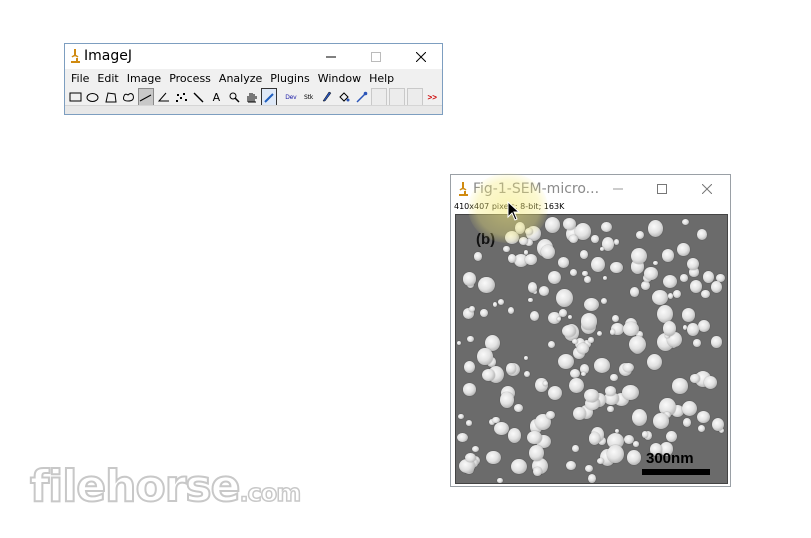 This screenshot has width=811, height=538. What do you see at coordinates (216, 97) in the screenshot?
I see `text-tool: A` at bounding box center [216, 97].